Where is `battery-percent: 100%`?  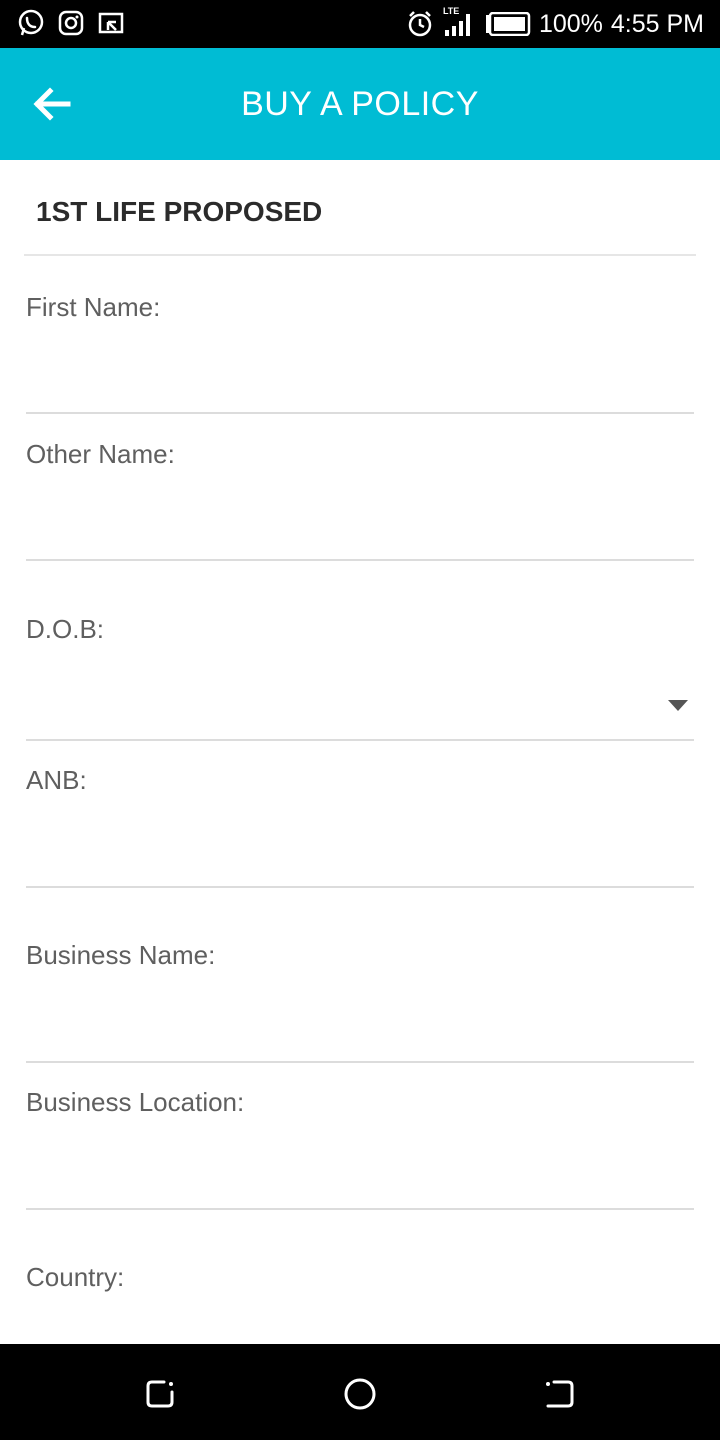
battery-percent: 100% is located at coordinates (570, 24).